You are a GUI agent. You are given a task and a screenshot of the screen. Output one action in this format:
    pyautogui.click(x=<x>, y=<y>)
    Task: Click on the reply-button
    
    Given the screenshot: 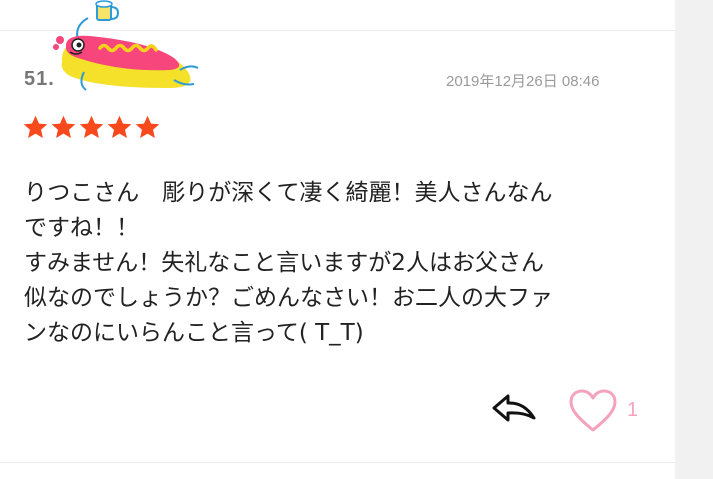 What is the action you would take?
    pyautogui.click(x=514, y=409)
    